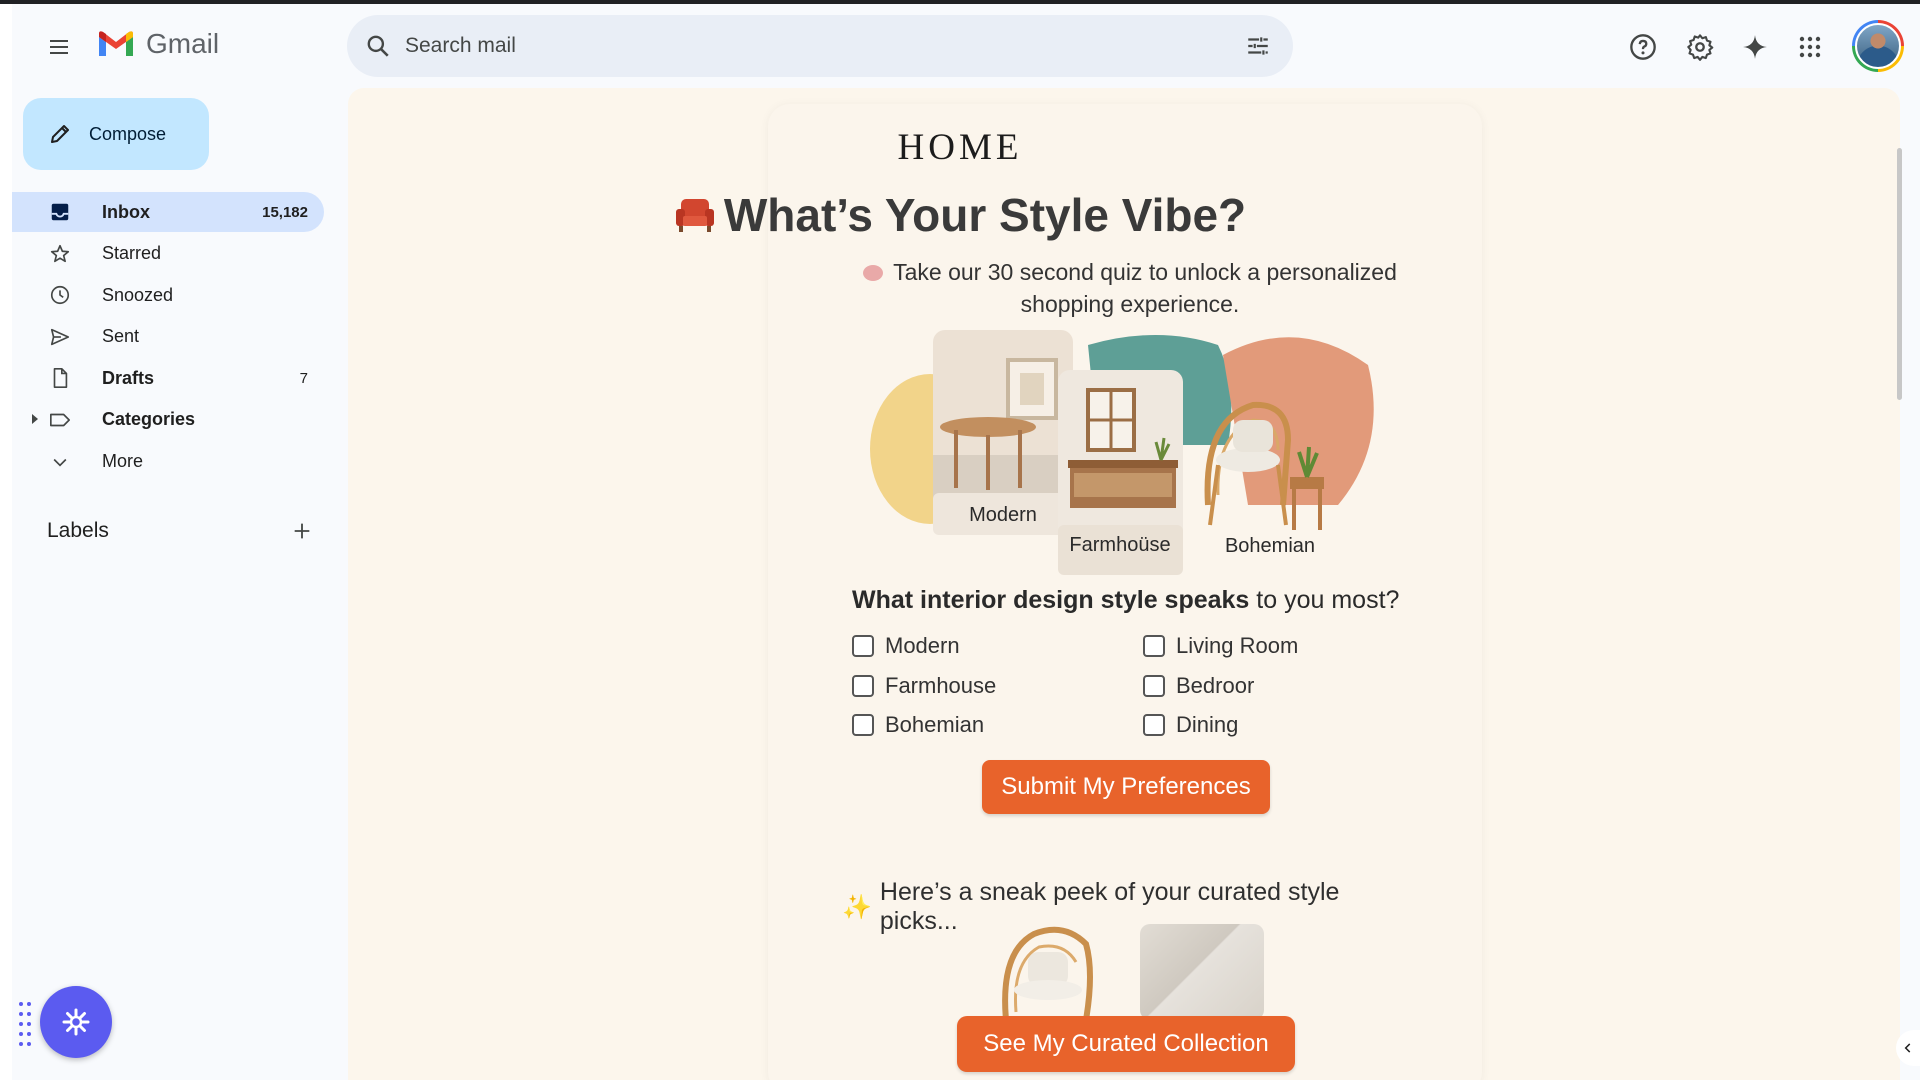 The image size is (1920, 1080). What do you see at coordinates (60, 378) in the screenshot?
I see `draft-icon` at bounding box center [60, 378].